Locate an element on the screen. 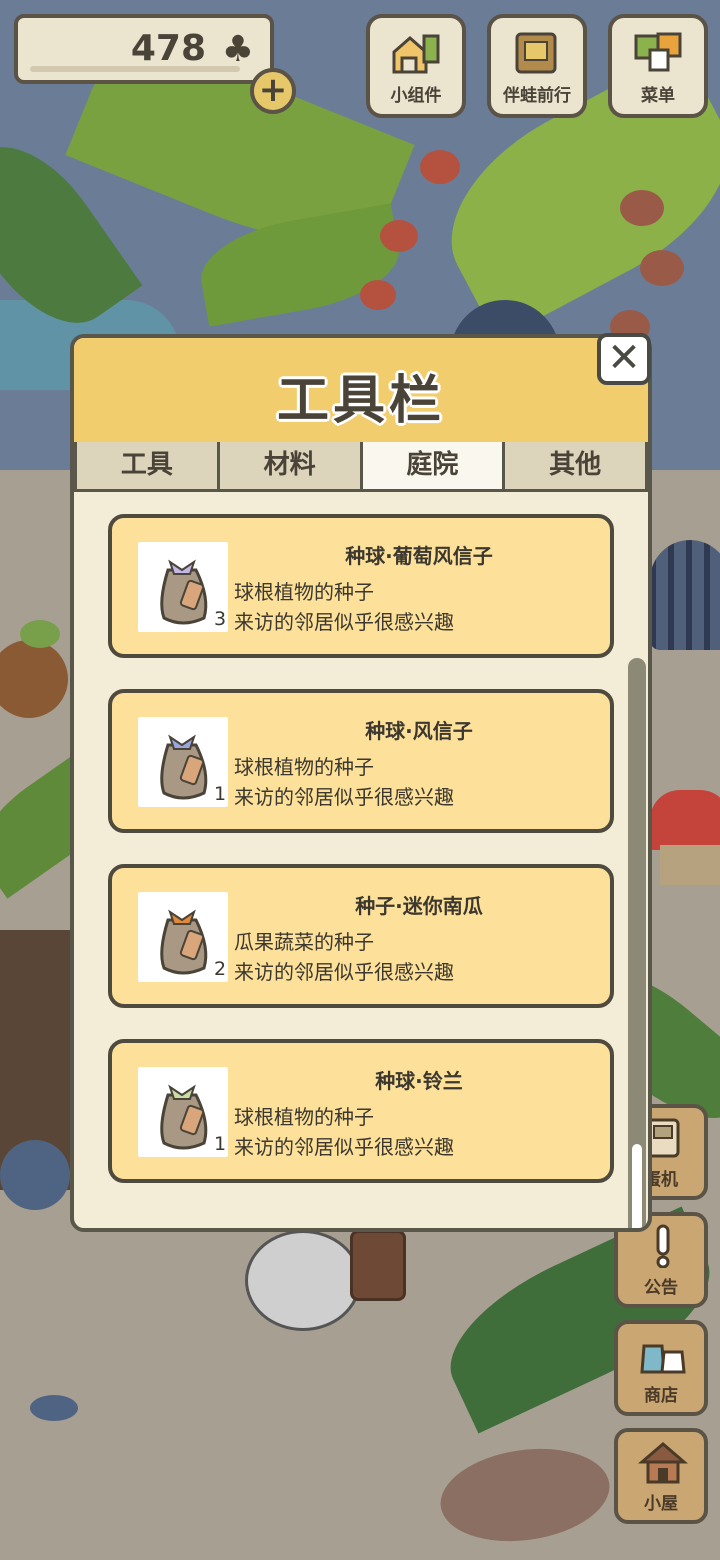 The width and height of the screenshot is (720, 1560). tab-materials: 材料 is located at coordinates (291, 467).